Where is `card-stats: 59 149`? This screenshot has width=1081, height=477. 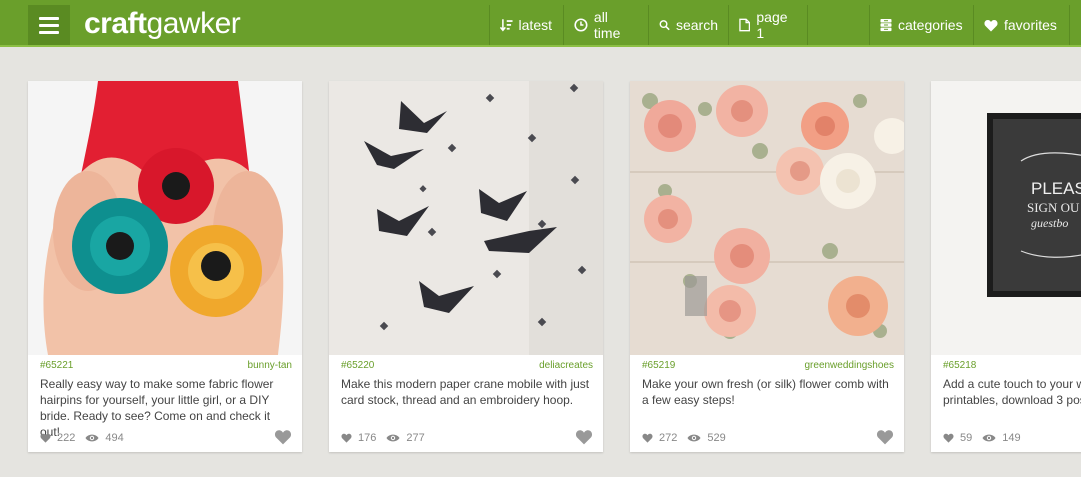
card-stats: 59 149 is located at coordinates (984, 438).